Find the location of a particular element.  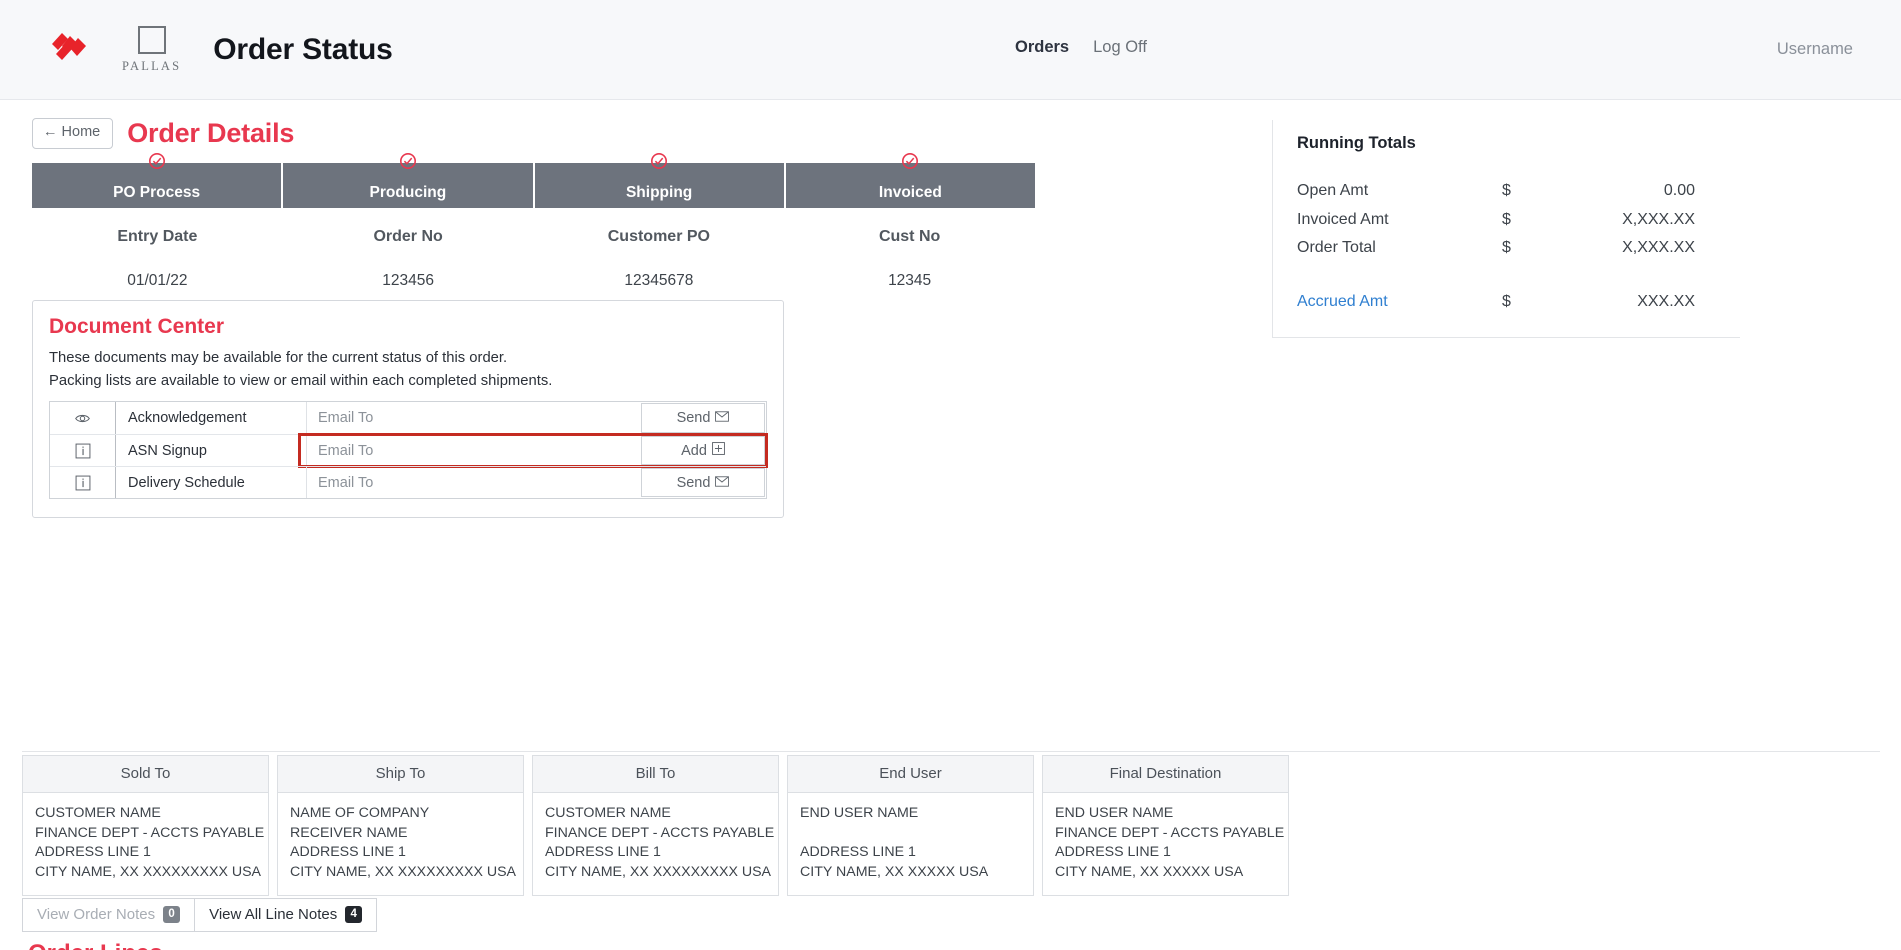

column-header: Entry Date is located at coordinates (157, 236).